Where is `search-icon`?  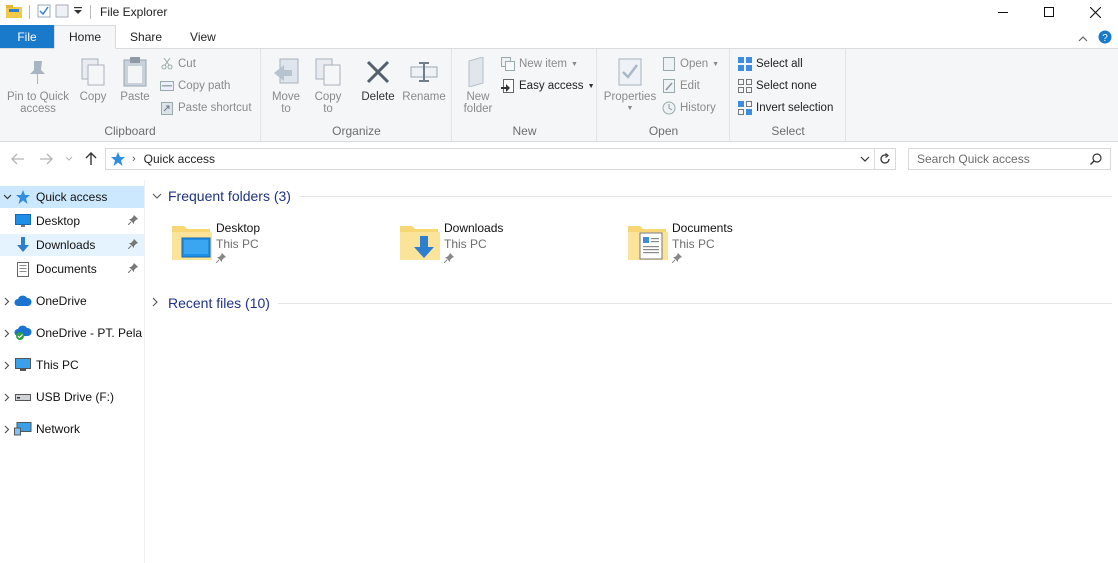
search-icon is located at coordinates (1096, 159).